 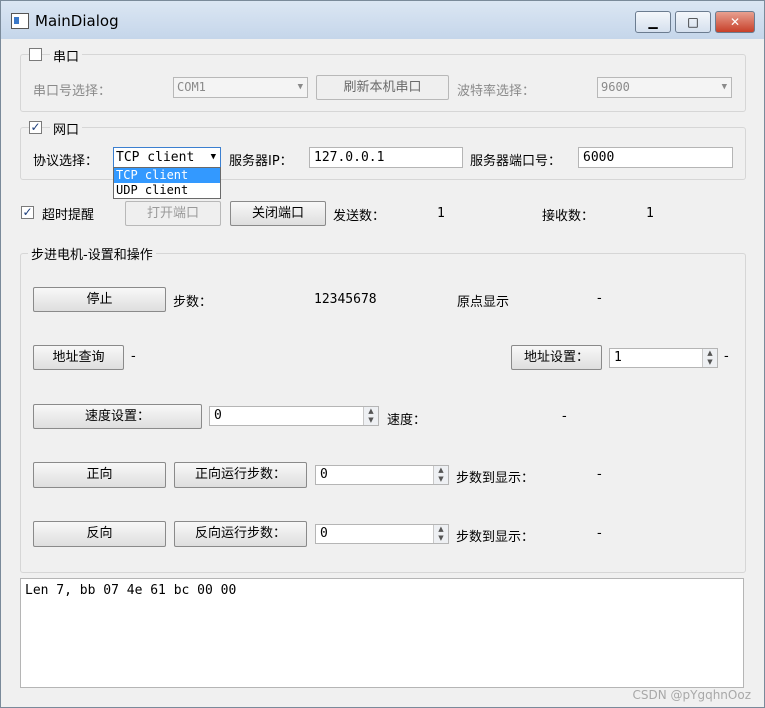 What do you see at coordinates (131, 590) in the screenshot?
I see `log-text: Len 7, bb 07 4e 61 bc 00 00` at bounding box center [131, 590].